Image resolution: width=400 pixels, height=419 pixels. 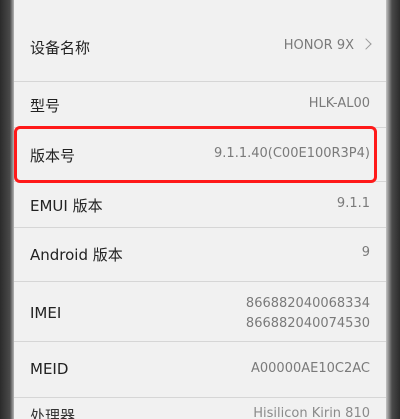 What do you see at coordinates (292, 153) in the screenshot?
I see `build-number-value: 9.1.1.40(C00E100R3P4)` at bounding box center [292, 153].